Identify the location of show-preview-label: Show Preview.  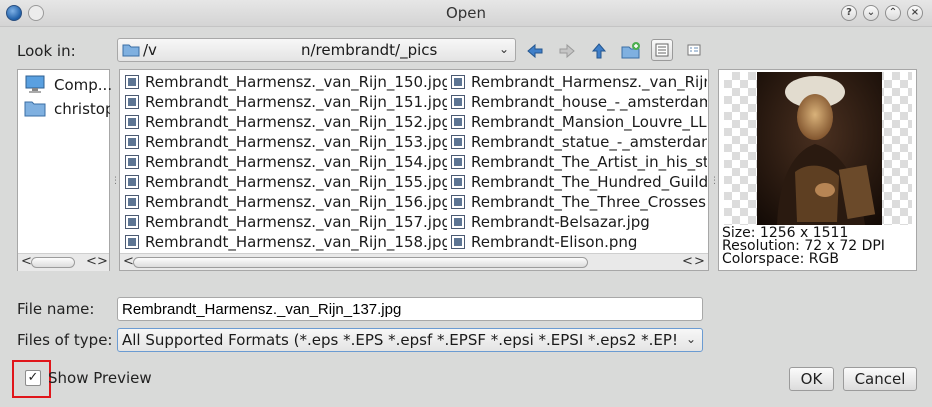
(100, 378).